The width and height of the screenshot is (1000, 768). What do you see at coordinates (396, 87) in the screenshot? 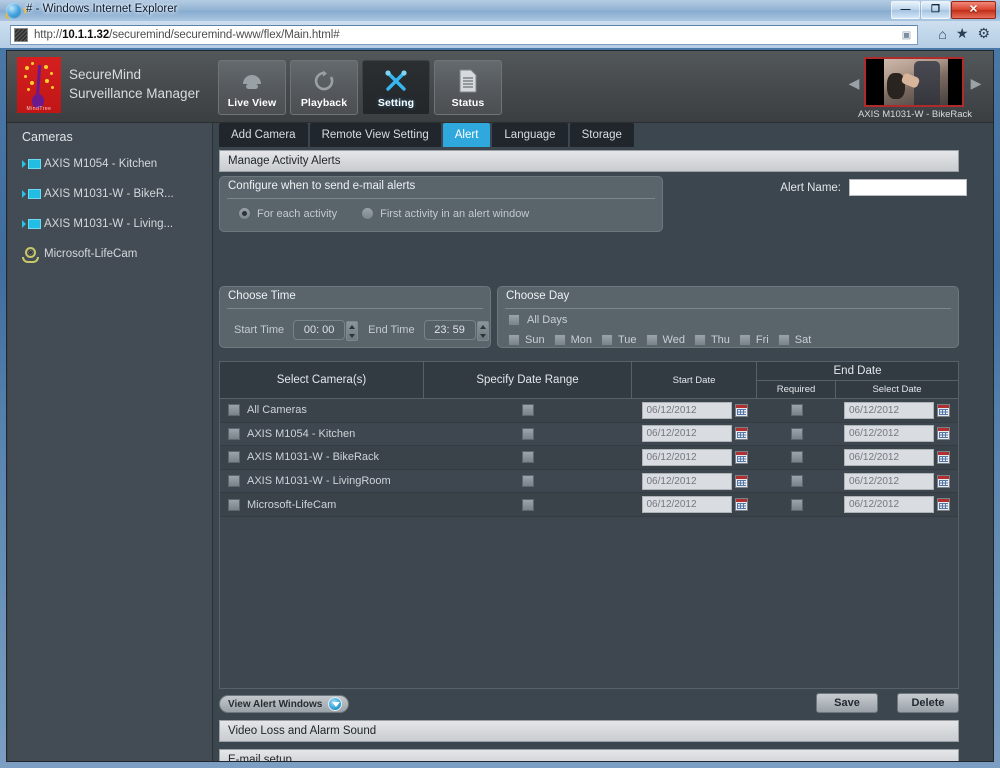
I see `nav-setting: Setting` at bounding box center [396, 87].